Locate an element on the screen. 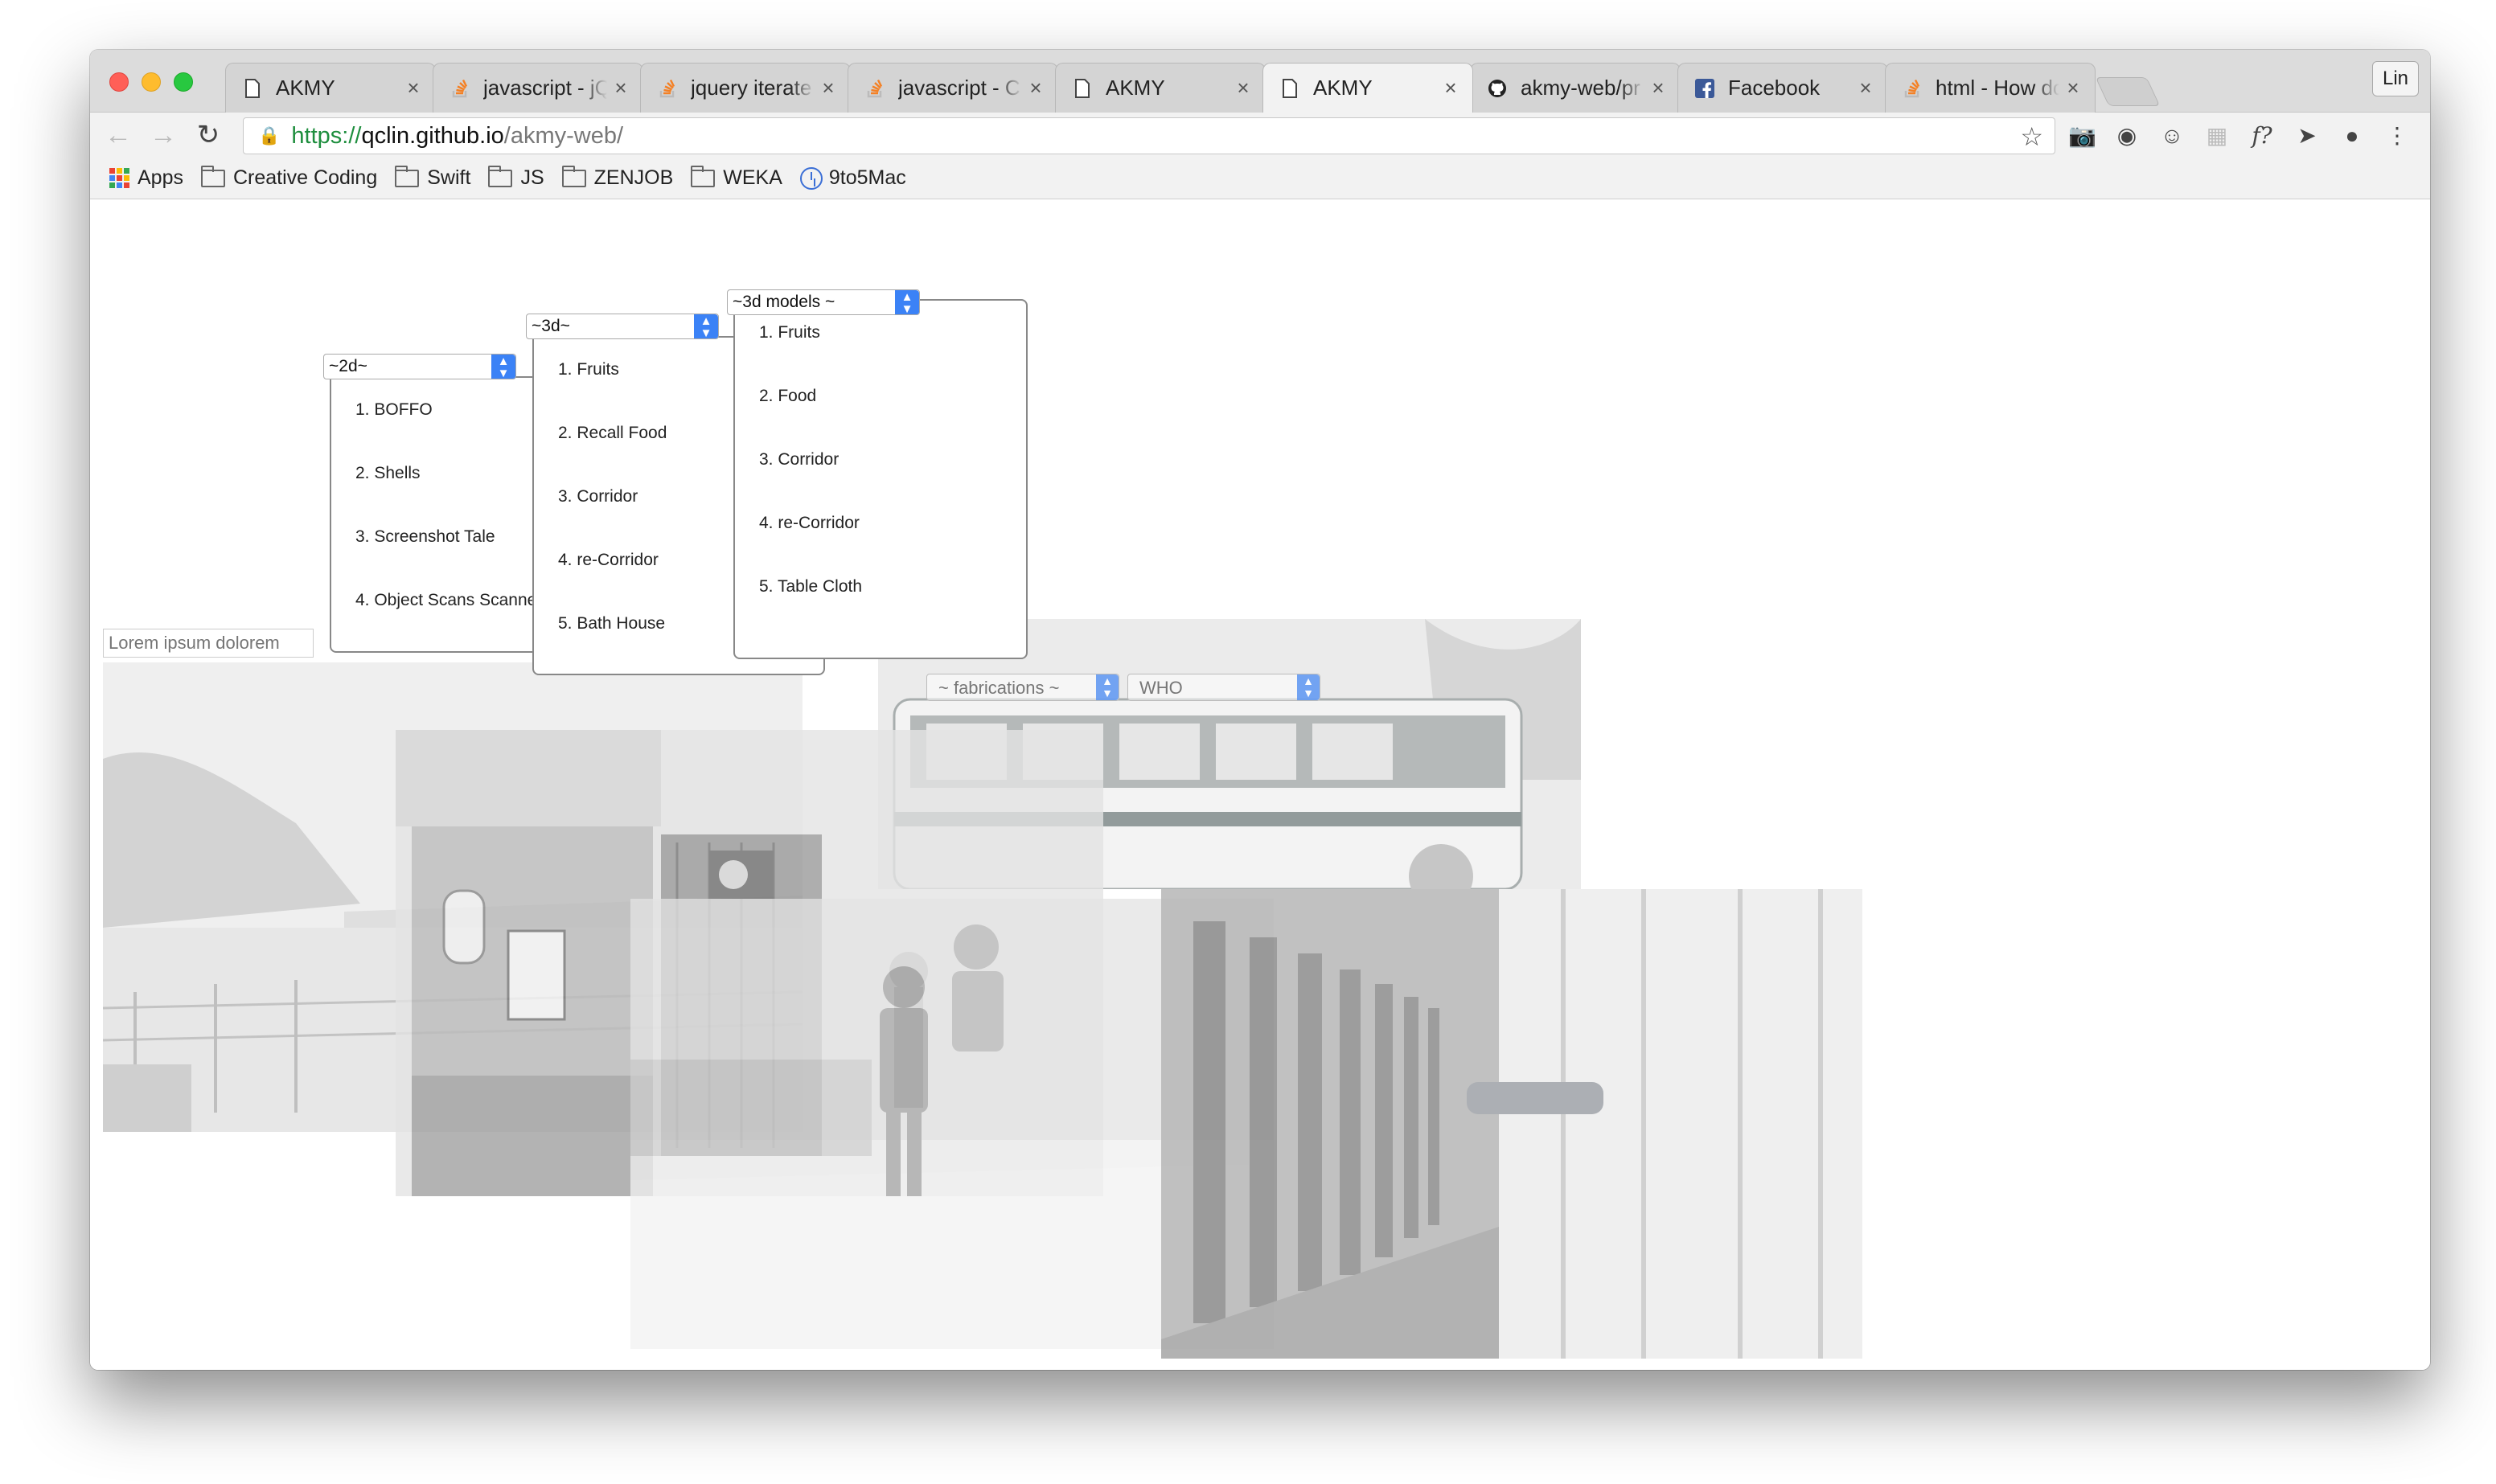 This screenshot has height=1484, width=2496. fabrications-select: ~ fabrications ~ ▲ ▼ is located at coordinates (1023, 688).